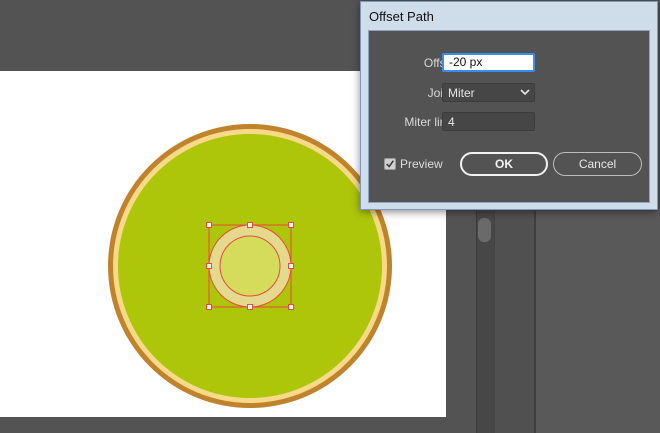 The width and height of the screenshot is (660, 433). What do you see at coordinates (250, 266) in the screenshot?
I see `center-core` at bounding box center [250, 266].